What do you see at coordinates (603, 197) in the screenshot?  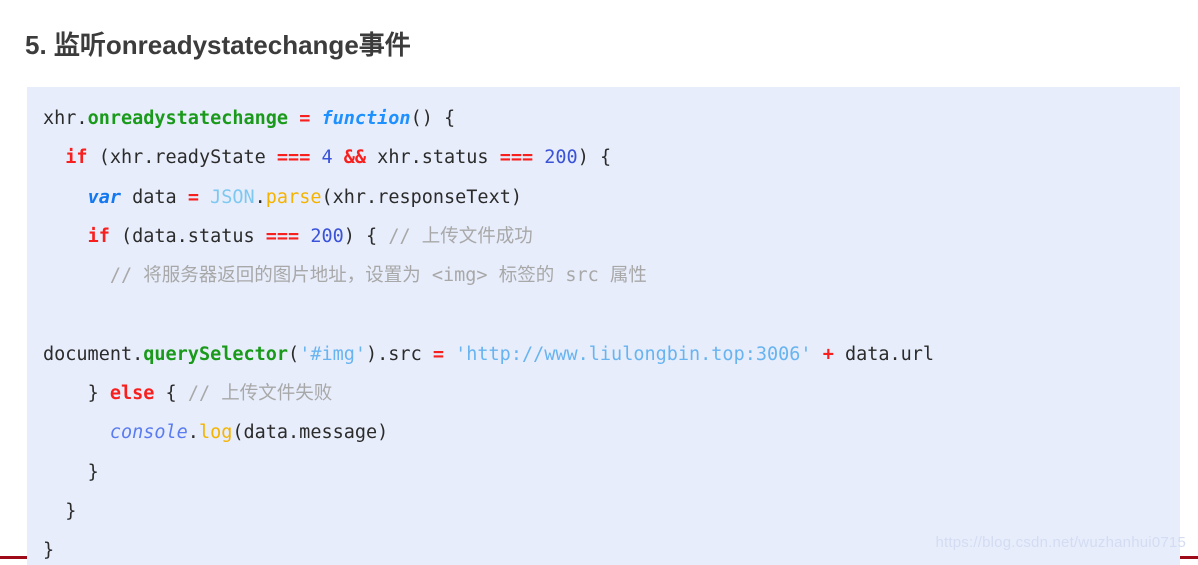 I see `code-line: var data = JSON.parse(xhr.responseText)` at bounding box center [603, 197].